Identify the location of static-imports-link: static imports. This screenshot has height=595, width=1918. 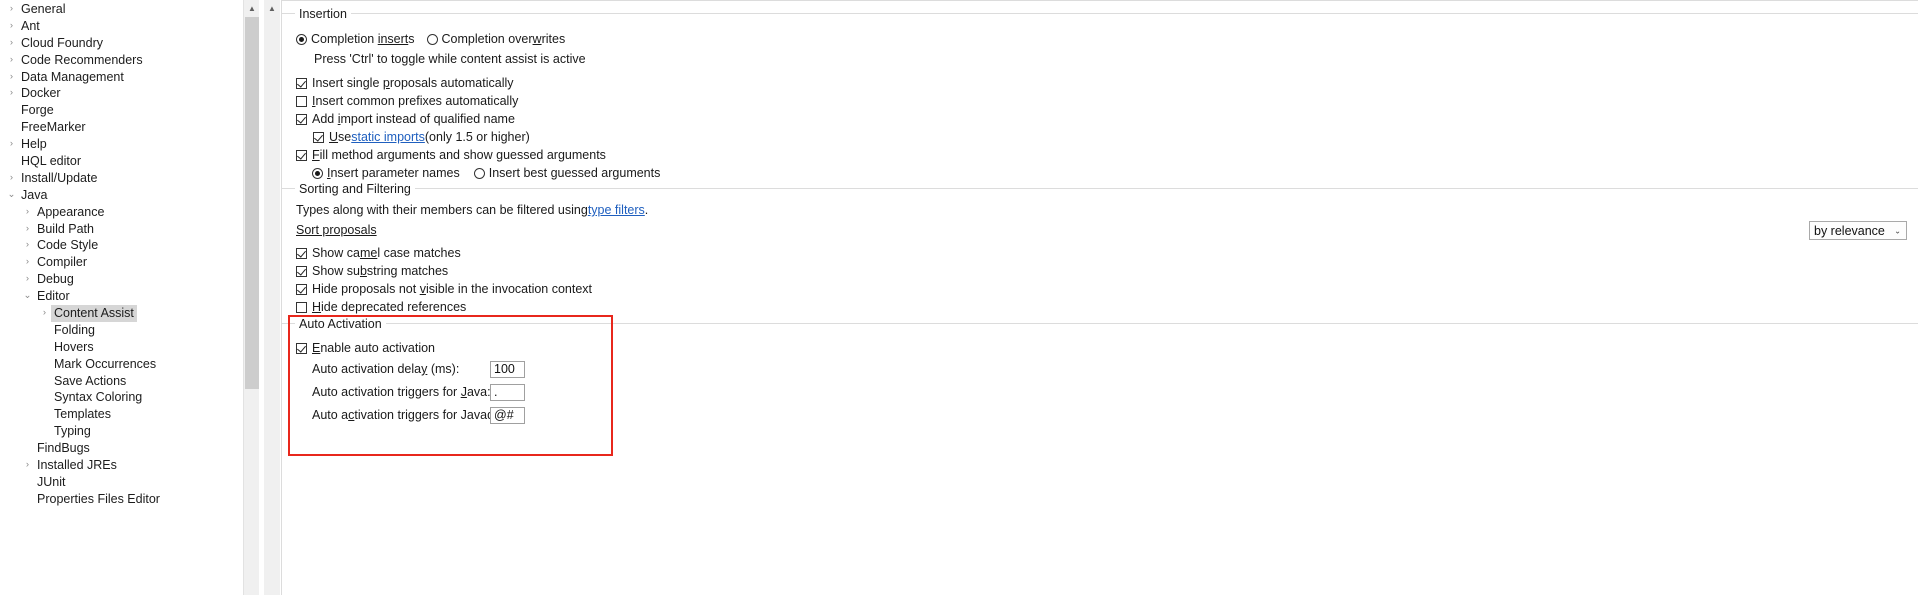
(388, 137).